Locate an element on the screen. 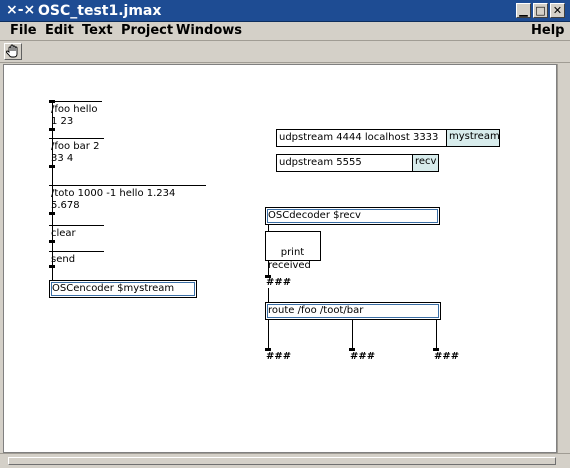 The image size is (570, 468). message-foo-bar: /foo bar 2 33 4 is located at coordinates (74, 153).